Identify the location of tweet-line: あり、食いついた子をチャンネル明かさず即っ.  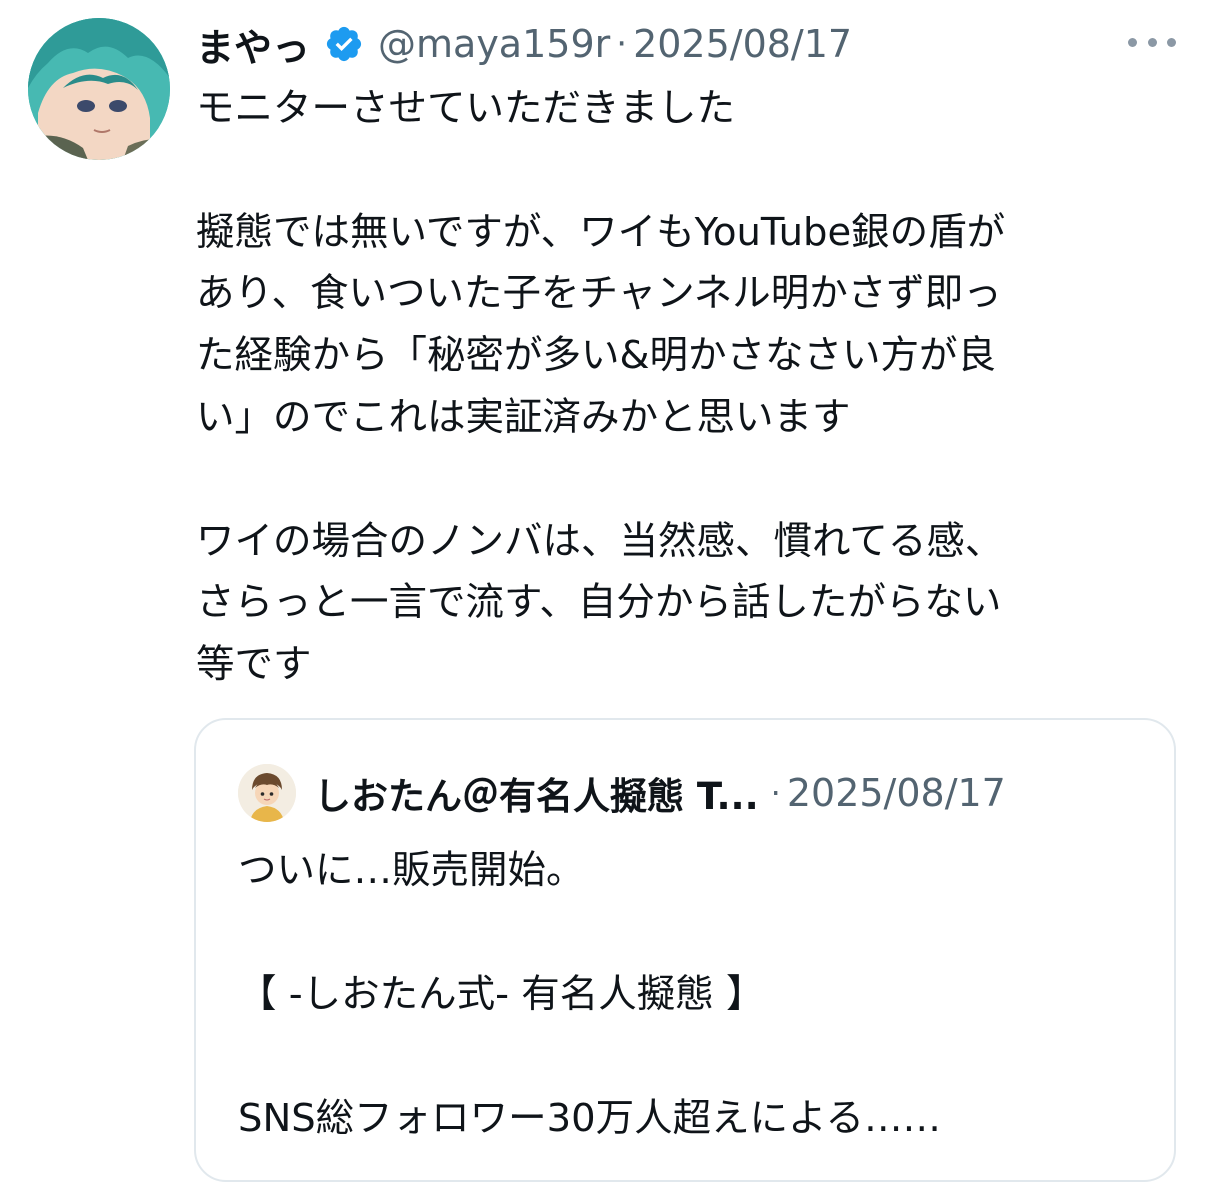
(599, 294).